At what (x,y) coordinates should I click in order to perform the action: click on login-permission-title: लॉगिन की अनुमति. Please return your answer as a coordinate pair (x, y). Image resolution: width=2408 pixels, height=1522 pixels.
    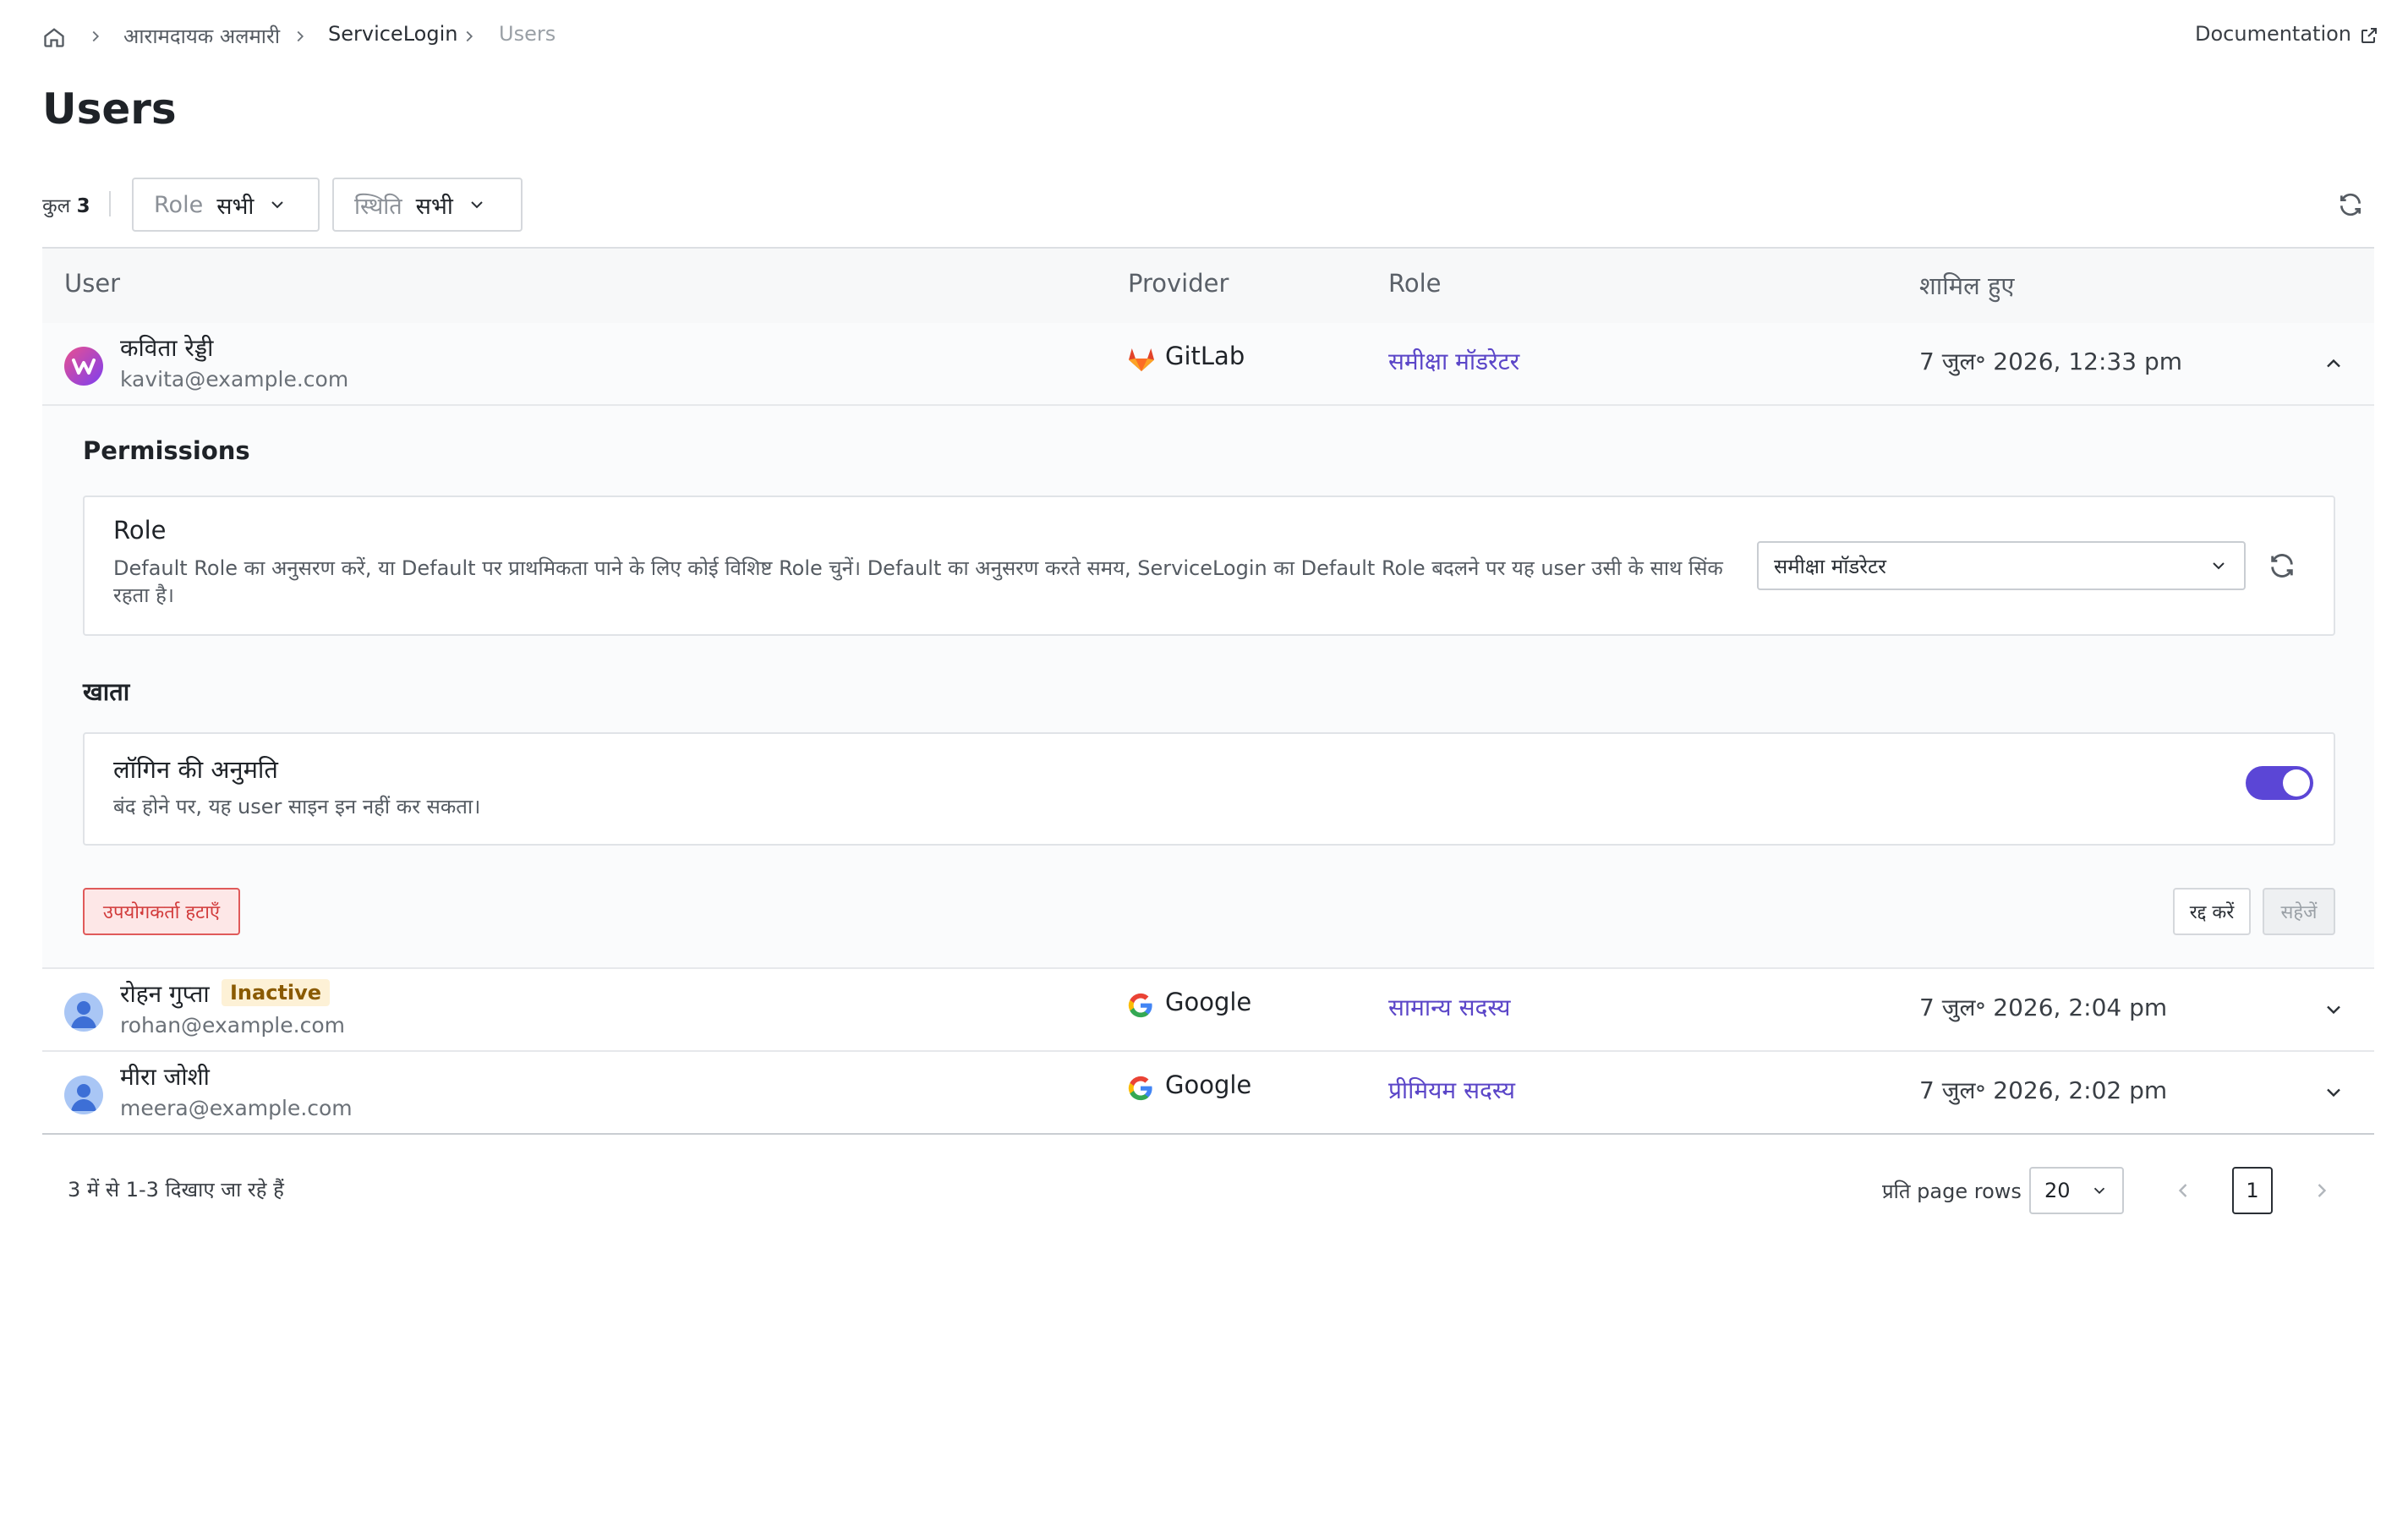
    Looking at the image, I should click on (195, 769).